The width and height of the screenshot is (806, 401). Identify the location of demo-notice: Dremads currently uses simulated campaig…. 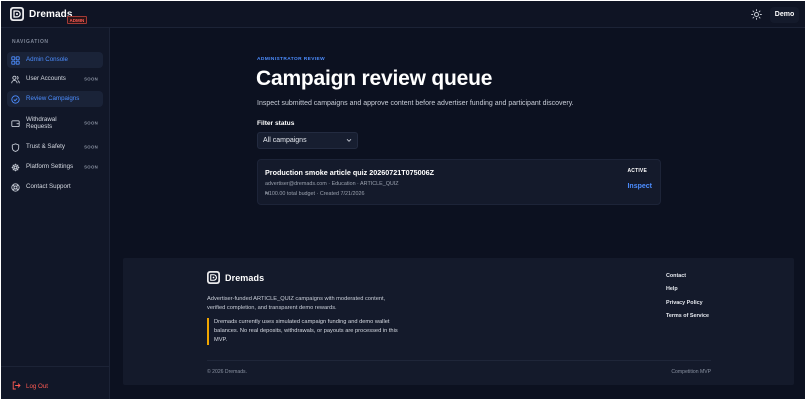
(309, 331).